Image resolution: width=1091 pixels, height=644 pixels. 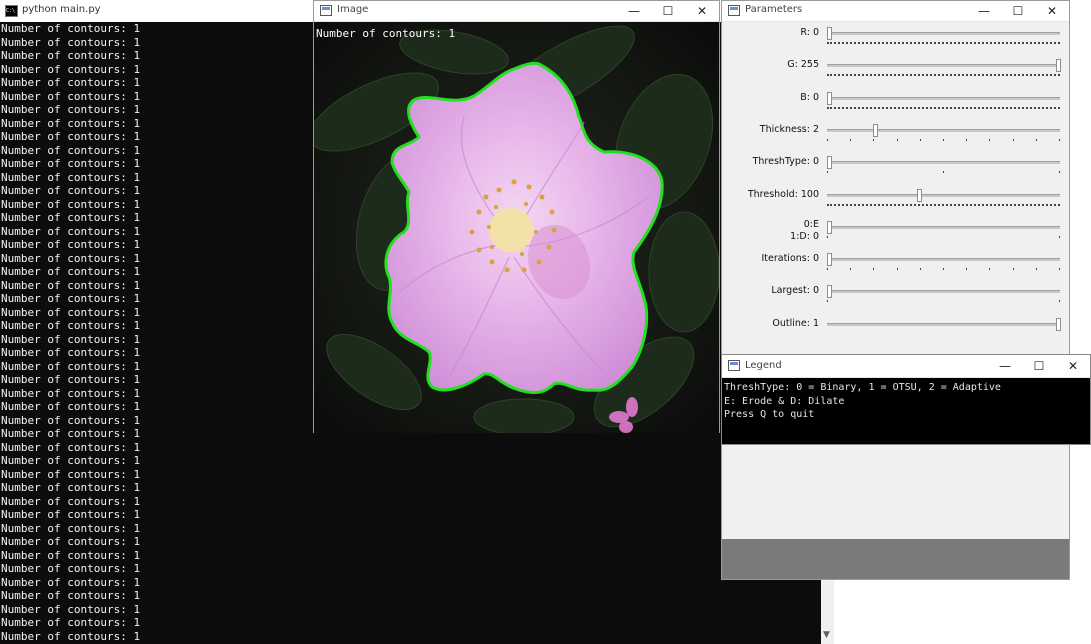 I want to click on trackbar-threshold: Threshold: 100, so click(x=895, y=201).